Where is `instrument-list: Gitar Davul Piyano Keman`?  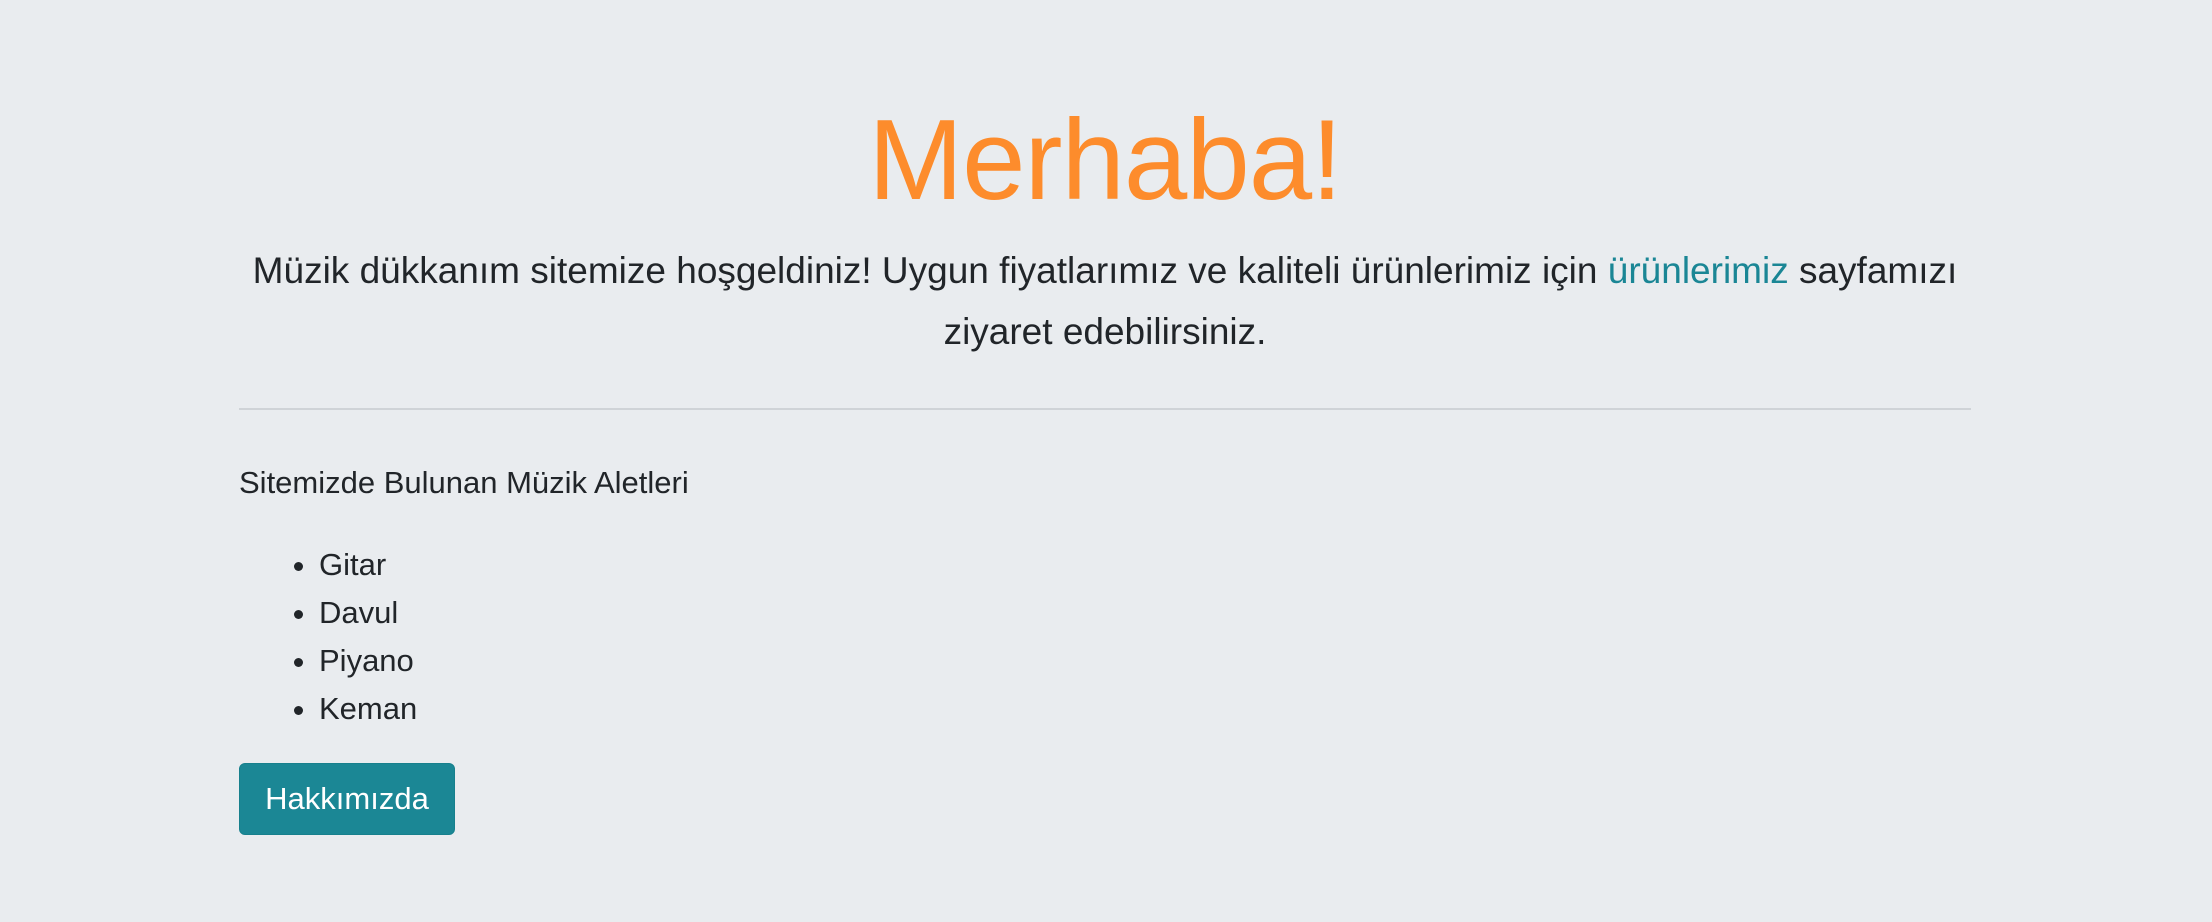 instrument-list: Gitar Davul Piyano Keman is located at coordinates (328, 637).